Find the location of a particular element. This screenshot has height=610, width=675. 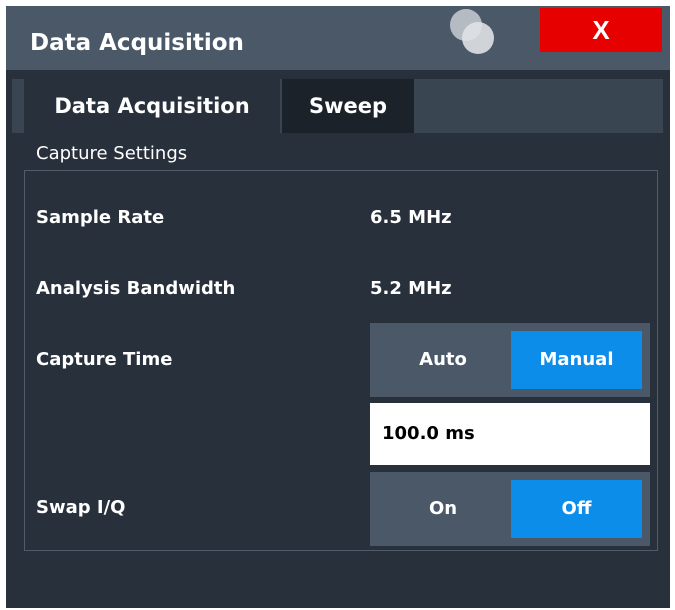

capture-time-input is located at coordinates (510, 434).